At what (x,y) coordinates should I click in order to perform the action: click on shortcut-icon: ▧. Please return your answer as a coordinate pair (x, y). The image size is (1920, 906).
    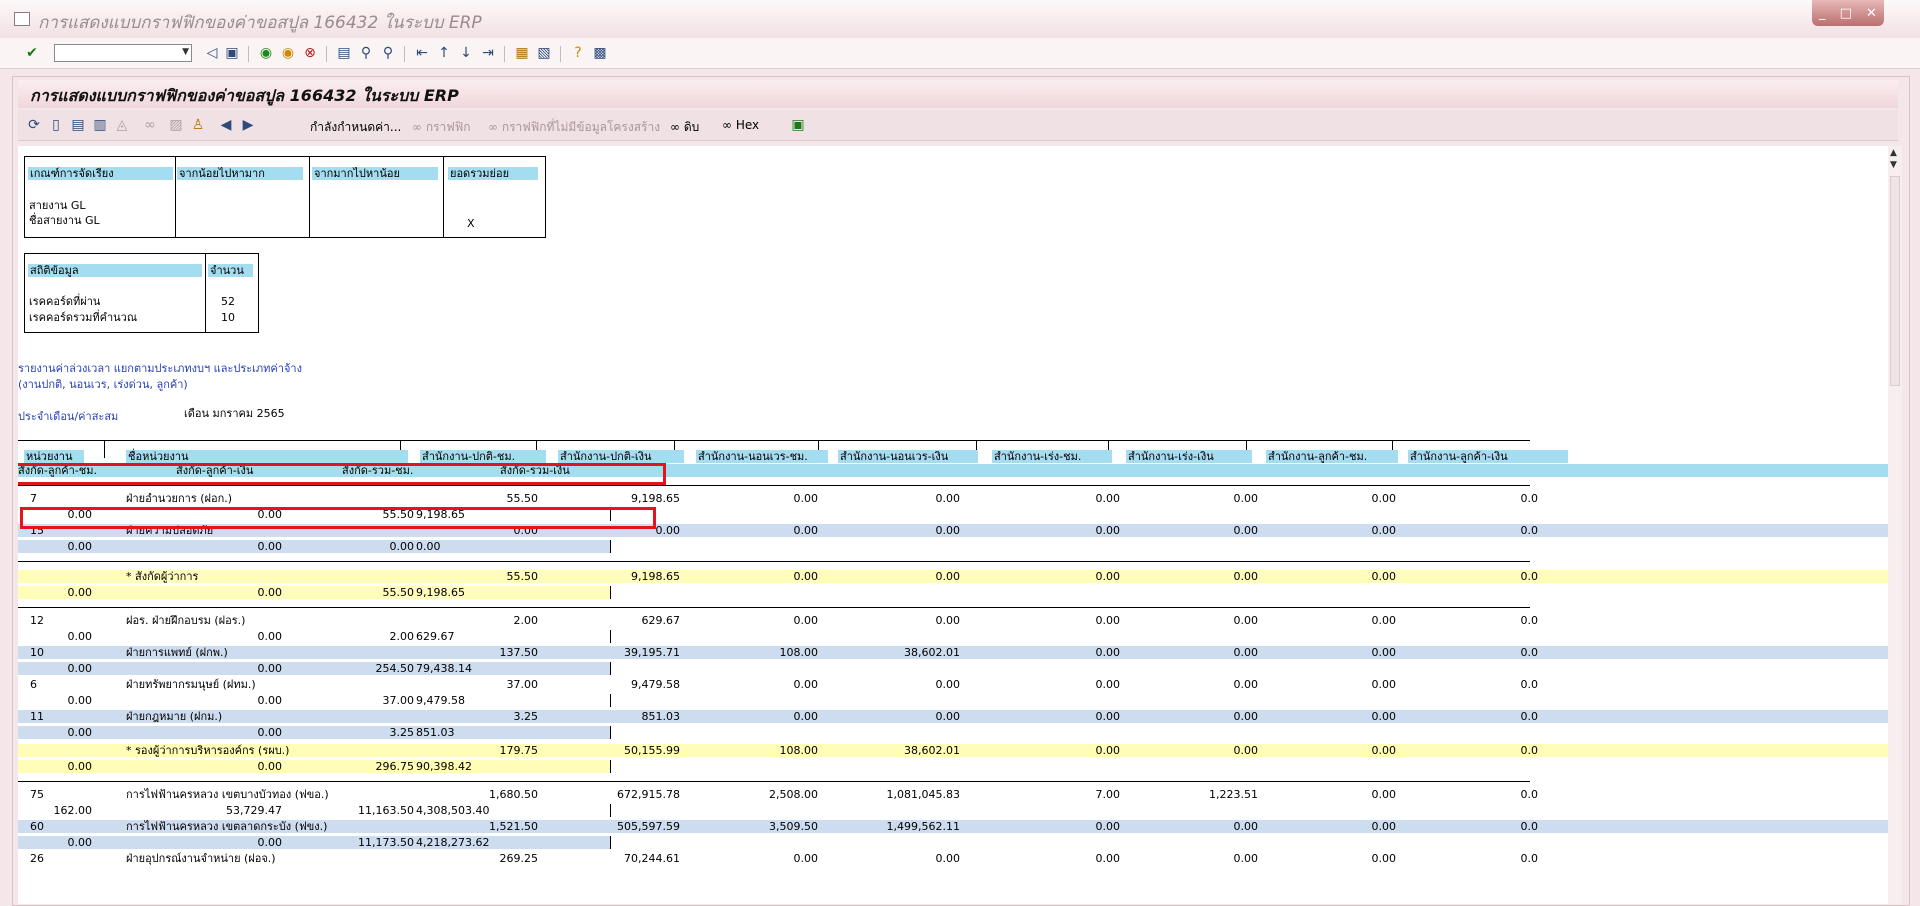
    Looking at the image, I should click on (544, 53).